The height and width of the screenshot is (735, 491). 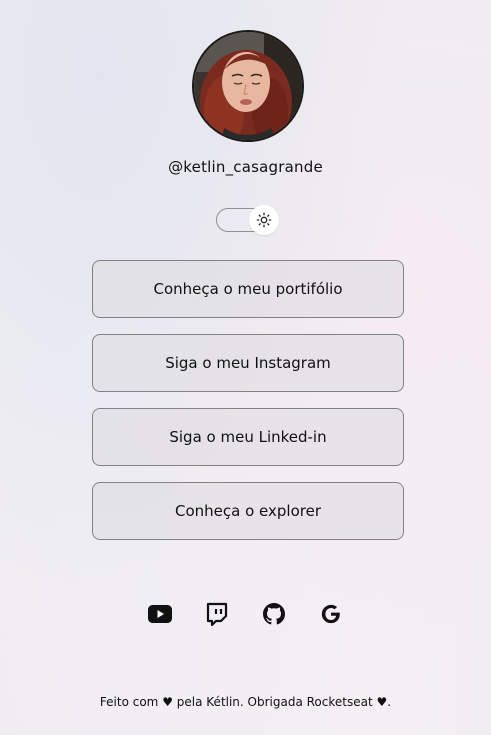 What do you see at coordinates (248, 511) in the screenshot?
I see `explorer-link-button: Conheça o explorer` at bounding box center [248, 511].